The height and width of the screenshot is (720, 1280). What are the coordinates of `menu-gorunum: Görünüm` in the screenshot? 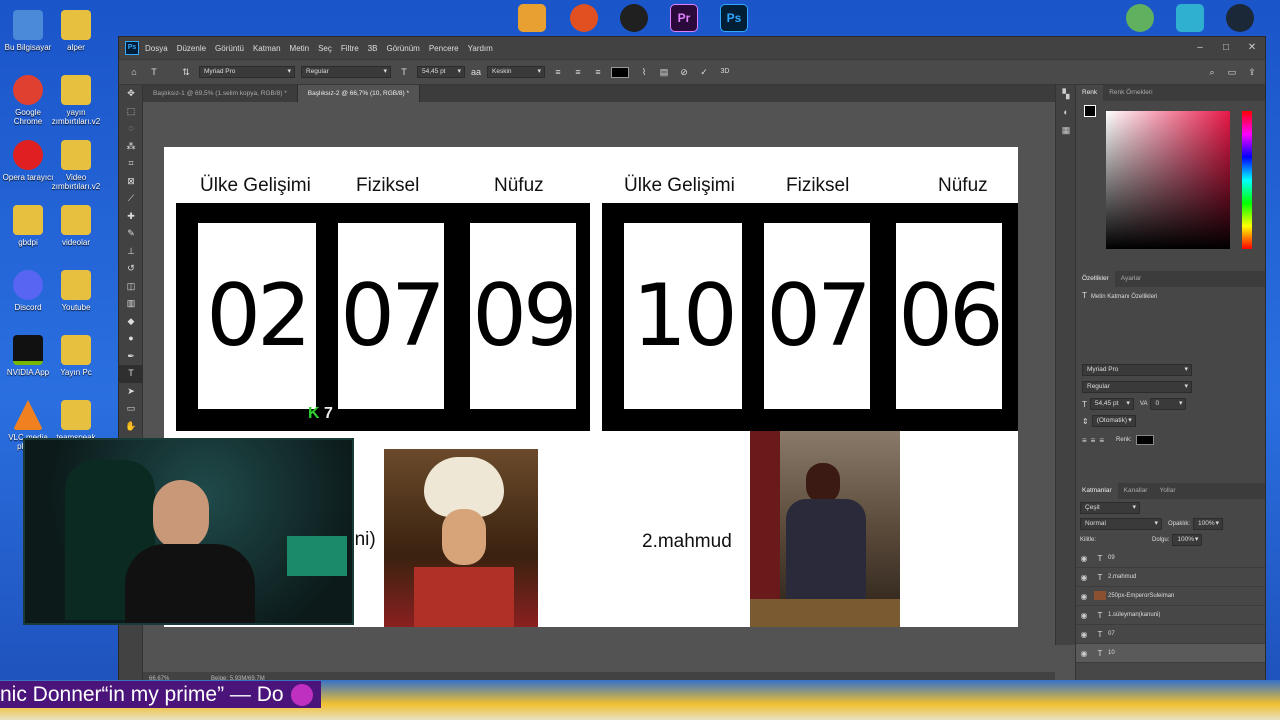 It's located at (402, 48).